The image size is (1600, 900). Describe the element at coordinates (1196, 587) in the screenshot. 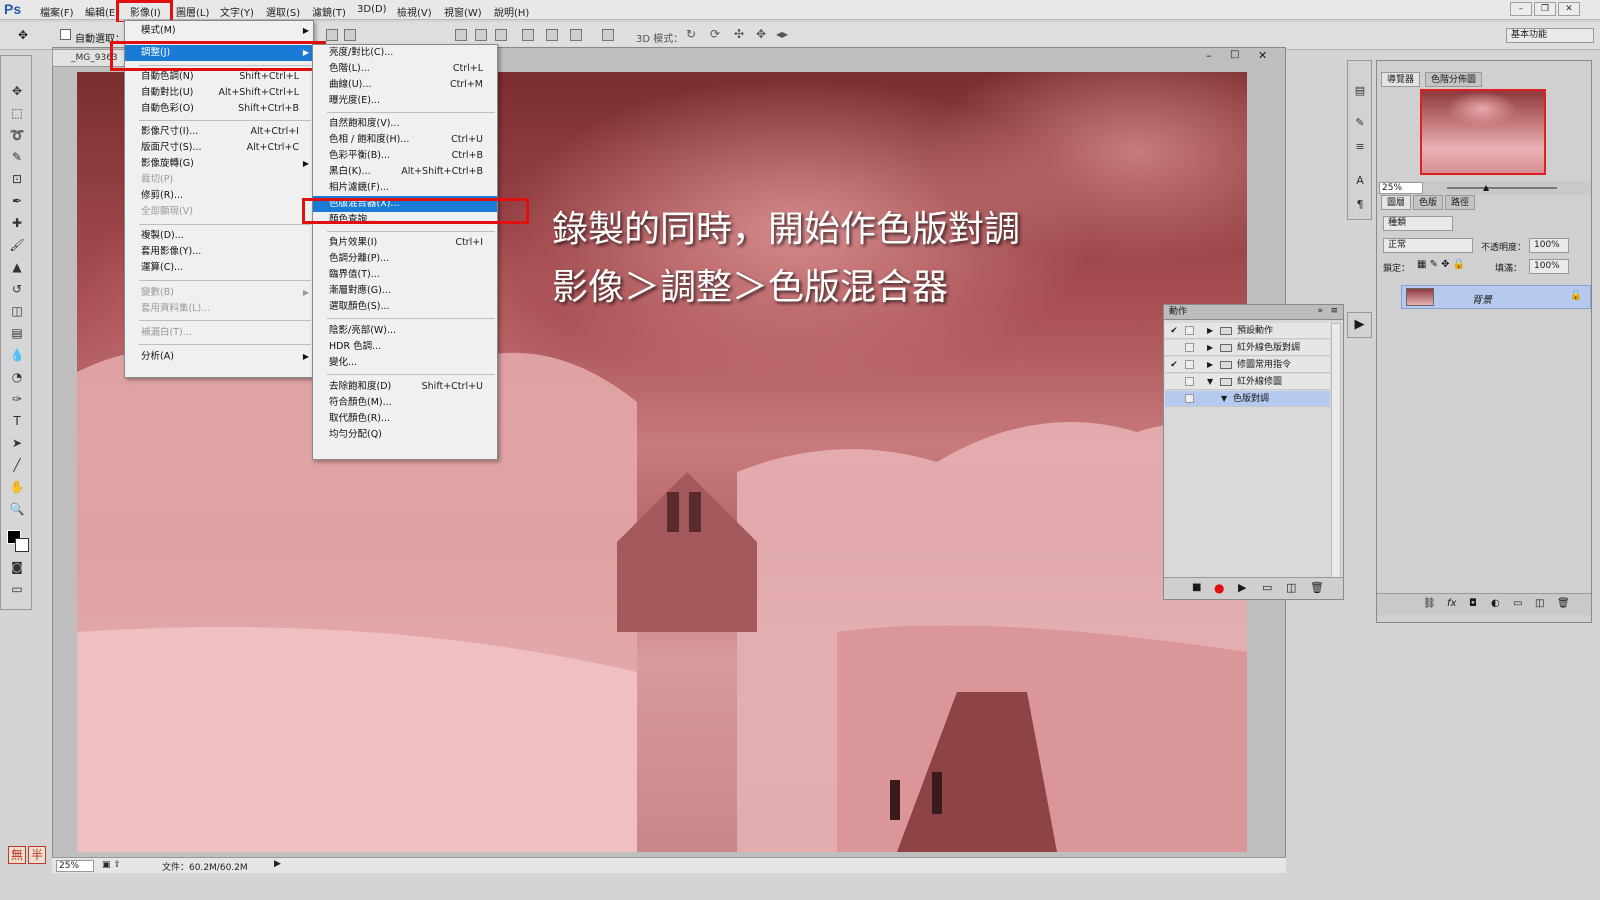

I see `stop-icon: ■` at that location.